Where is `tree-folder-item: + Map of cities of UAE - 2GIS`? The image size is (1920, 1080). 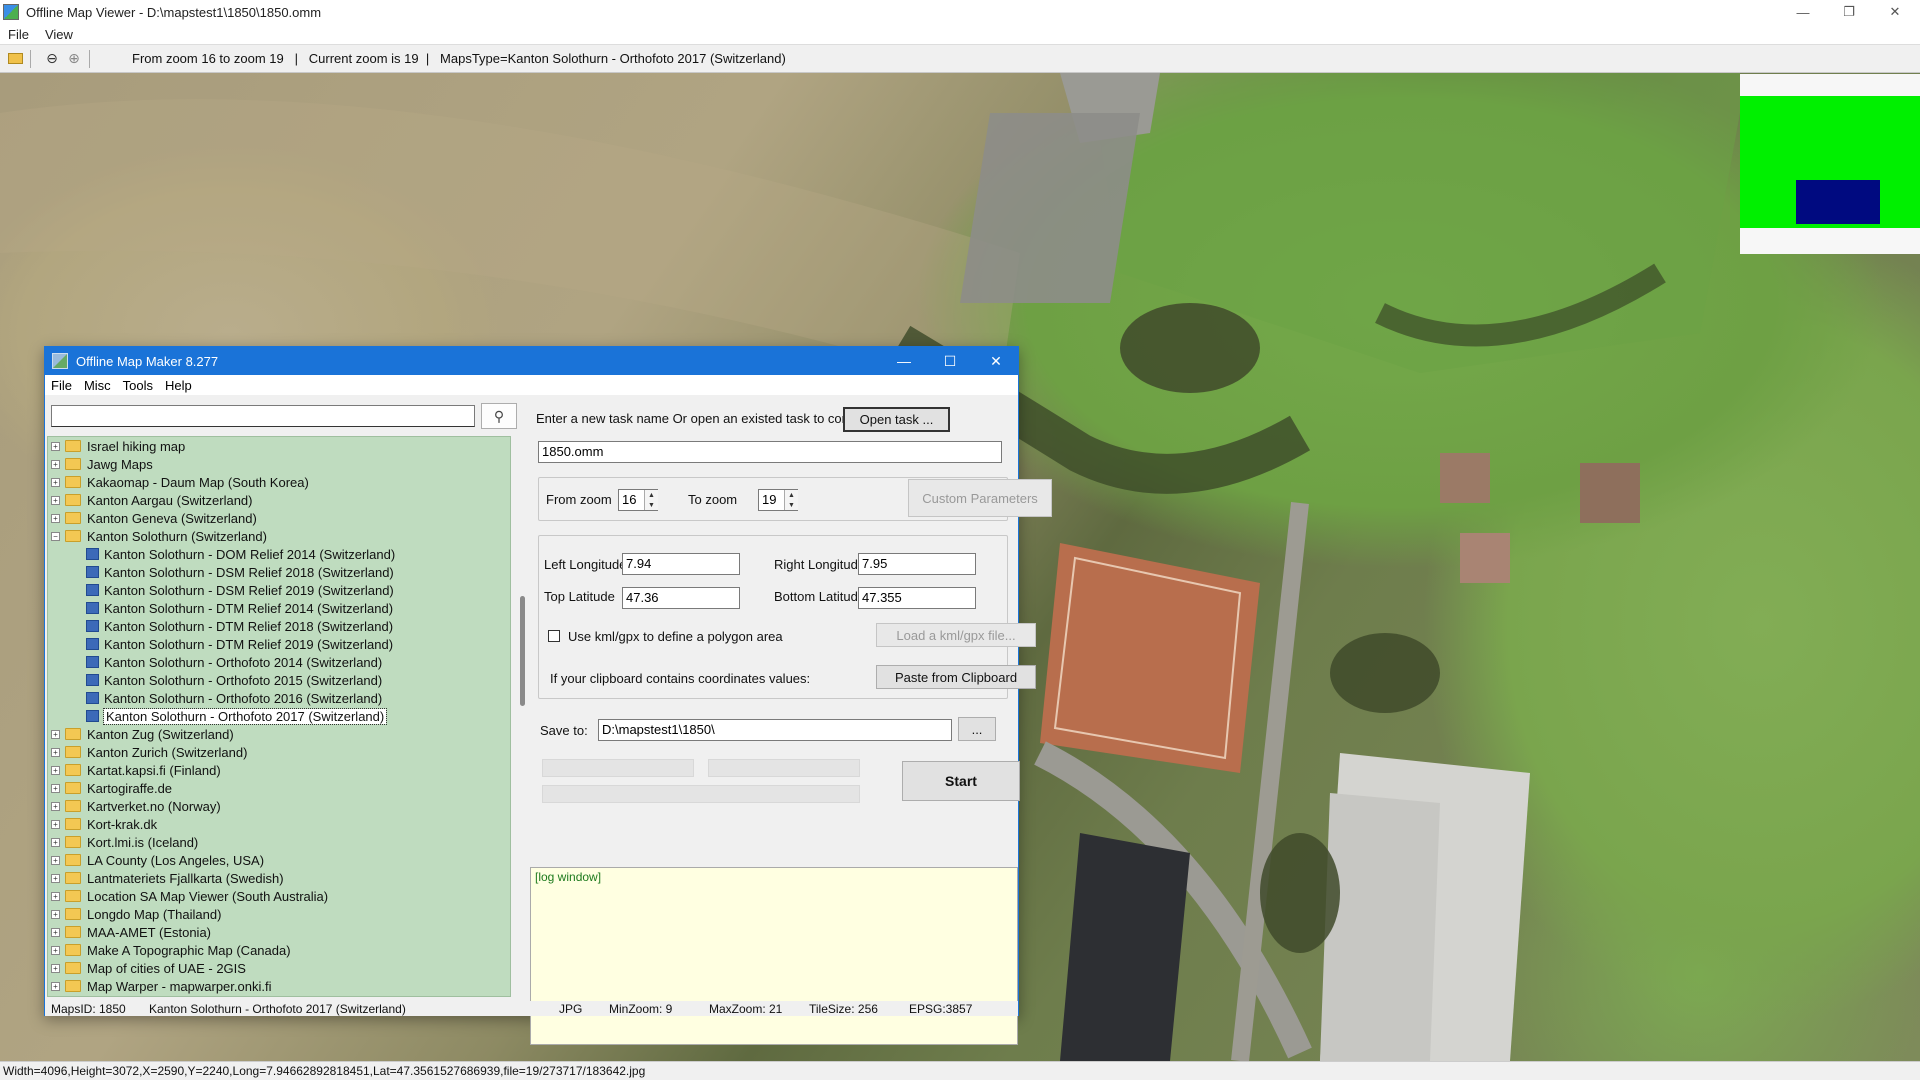
tree-folder-item: + Map of cities of UAE - 2GIS is located at coordinates (279, 968).